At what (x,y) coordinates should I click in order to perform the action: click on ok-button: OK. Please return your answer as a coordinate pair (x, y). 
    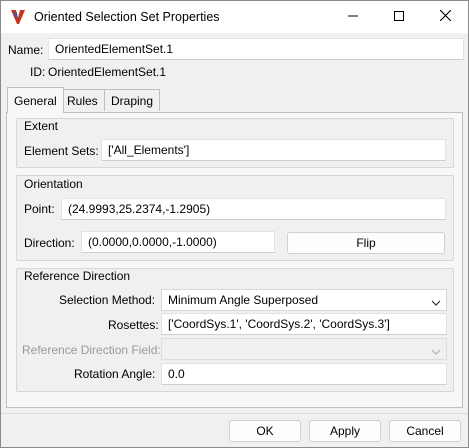
    Looking at the image, I should click on (265, 431).